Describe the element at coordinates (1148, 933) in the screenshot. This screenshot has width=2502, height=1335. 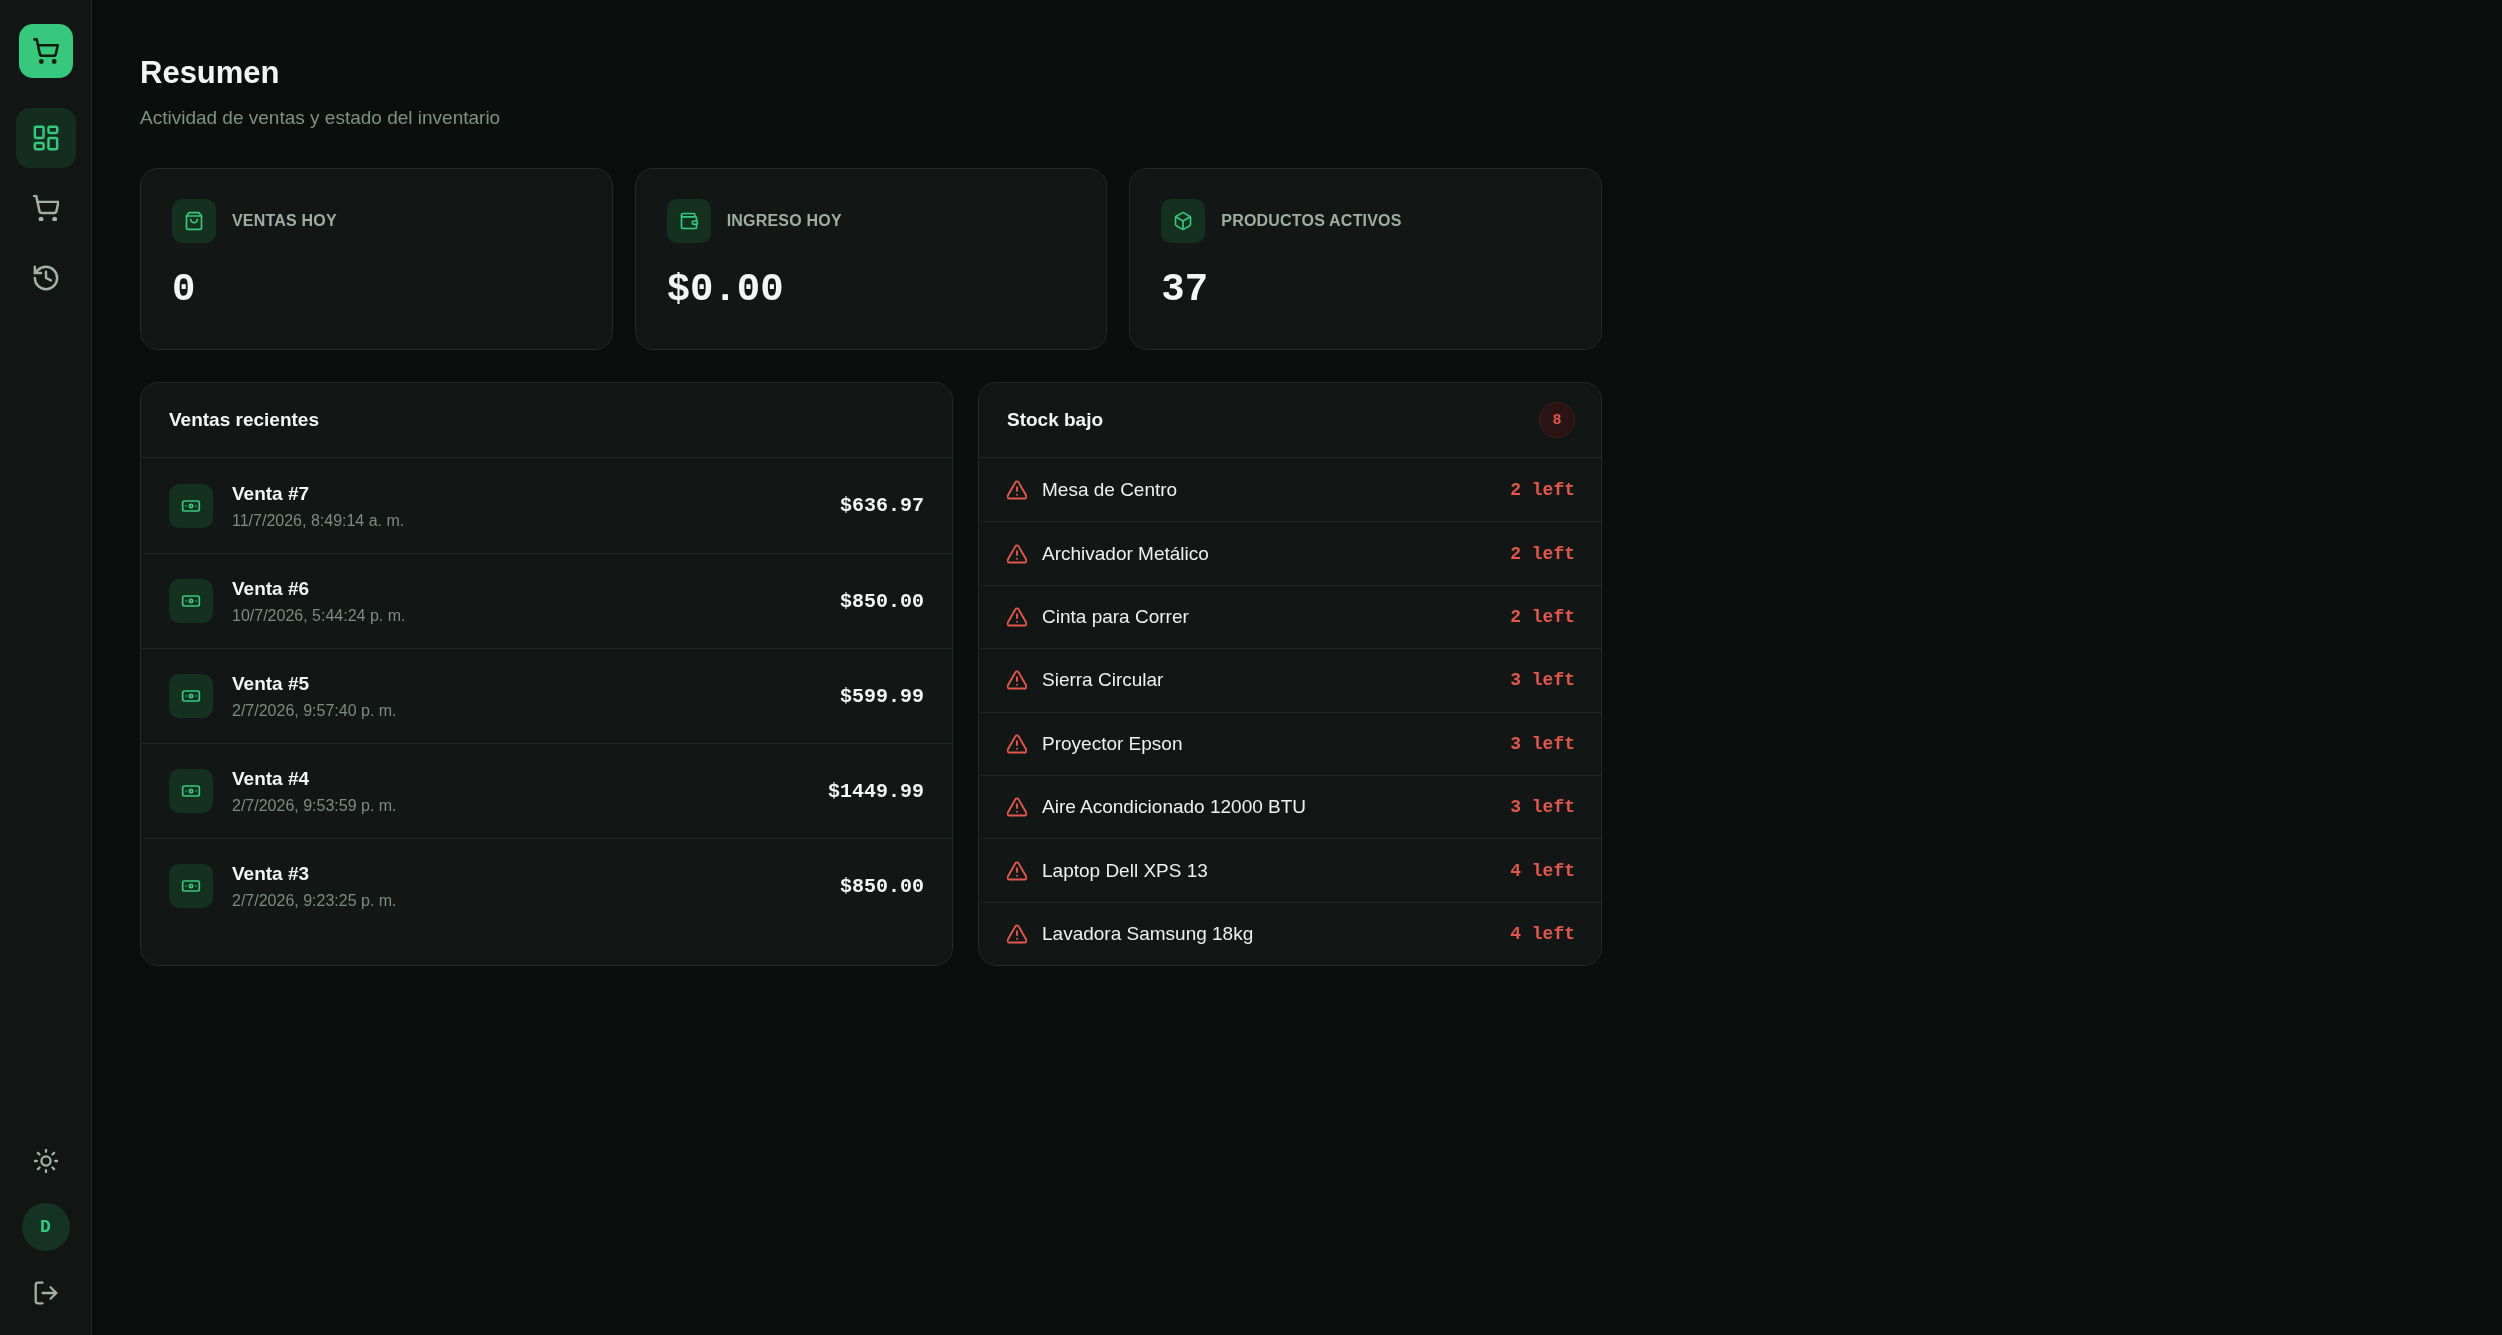
I see `product-name: Lavadora Samsung 18kg` at that location.